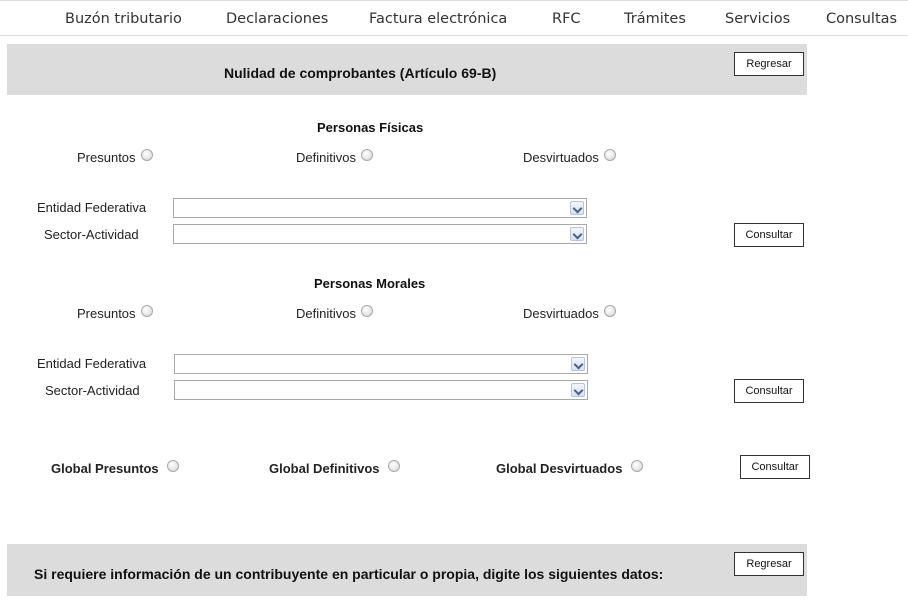 This screenshot has width=908, height=603. I want to click on morales-definitivos-radio, so click(367, 311).